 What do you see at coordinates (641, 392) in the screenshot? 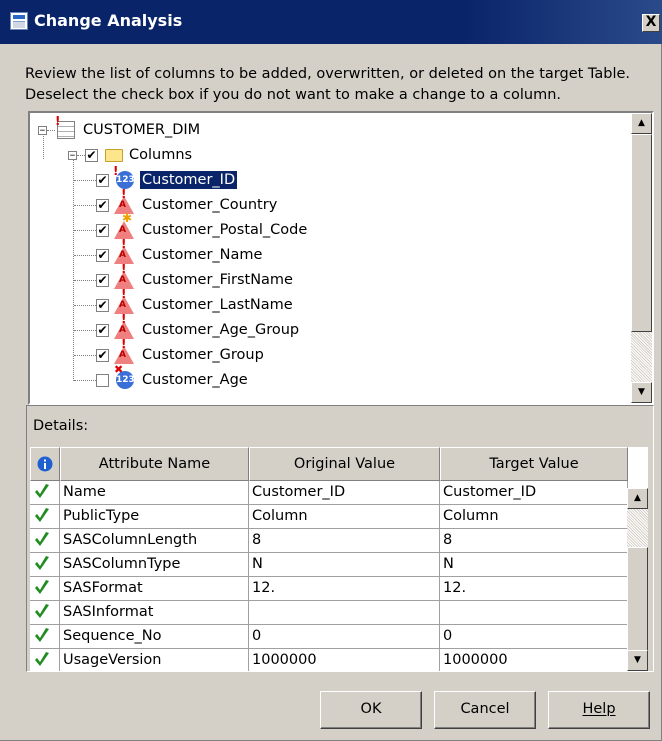
I see `scroll-down-arrow-icon: ▼` at bounding box center [641, 392].